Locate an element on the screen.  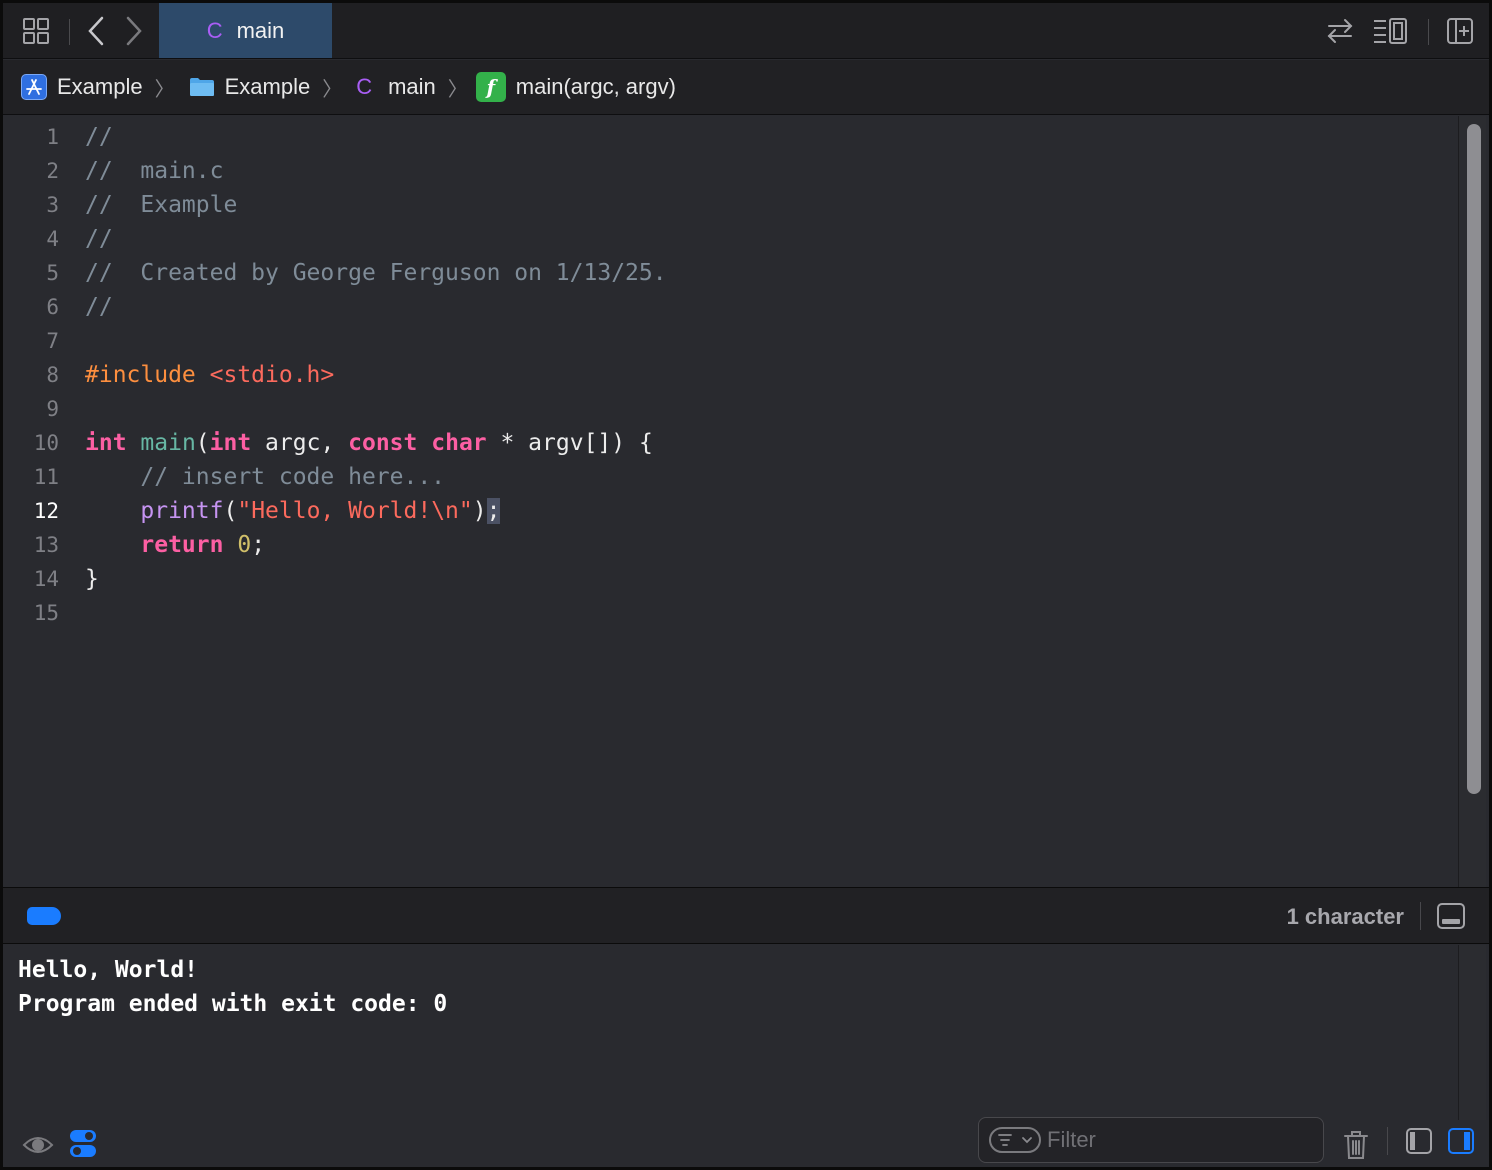
code-line: // Example is located at coordinates (767, 205).